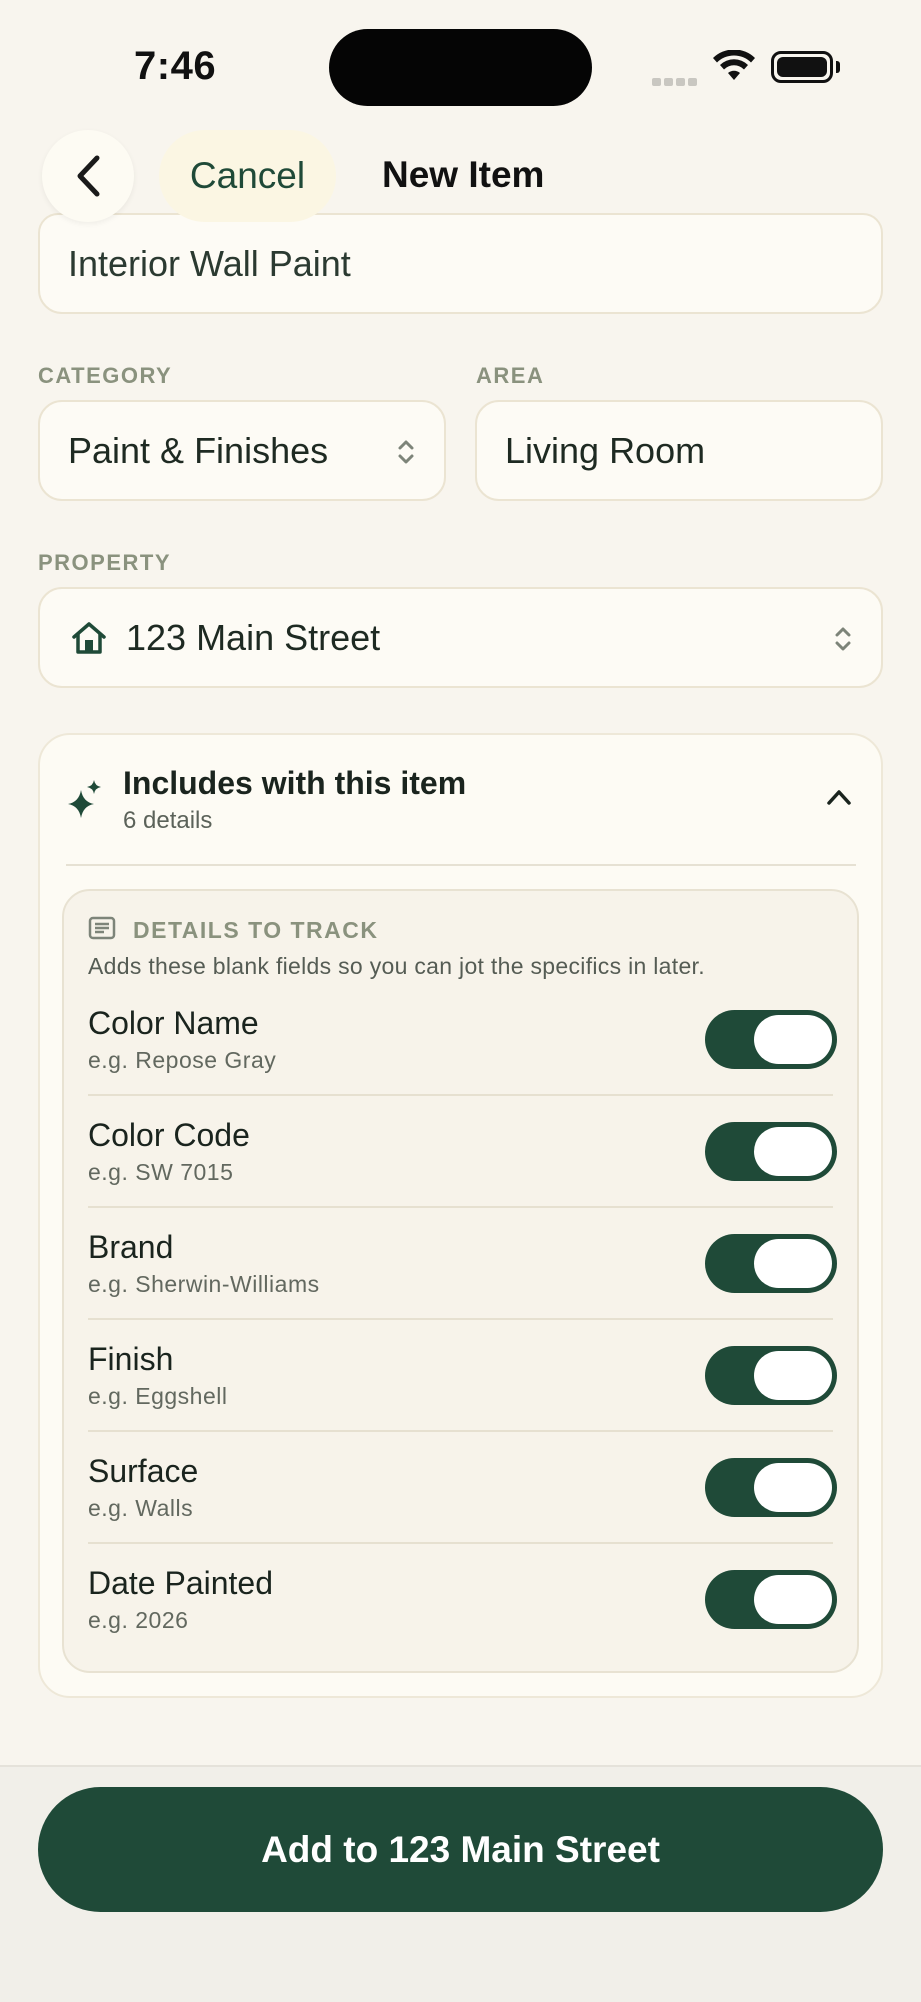 The image size is (921, 2002). I want to click on includes-title: Includes with this item, so click(295, 783).